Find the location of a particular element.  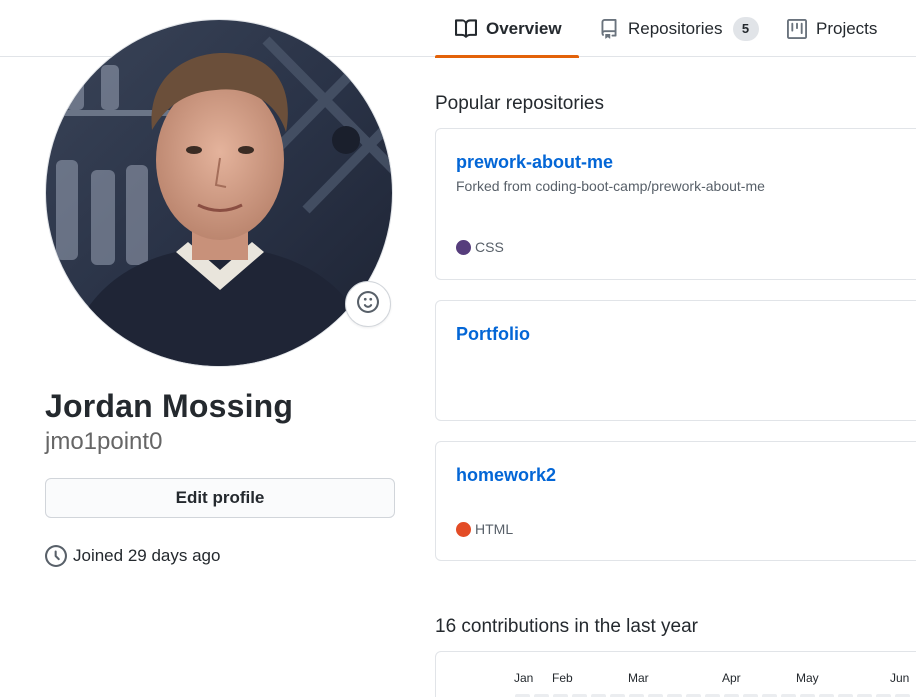

month-label: Feb is located at coordinates (562, 678).